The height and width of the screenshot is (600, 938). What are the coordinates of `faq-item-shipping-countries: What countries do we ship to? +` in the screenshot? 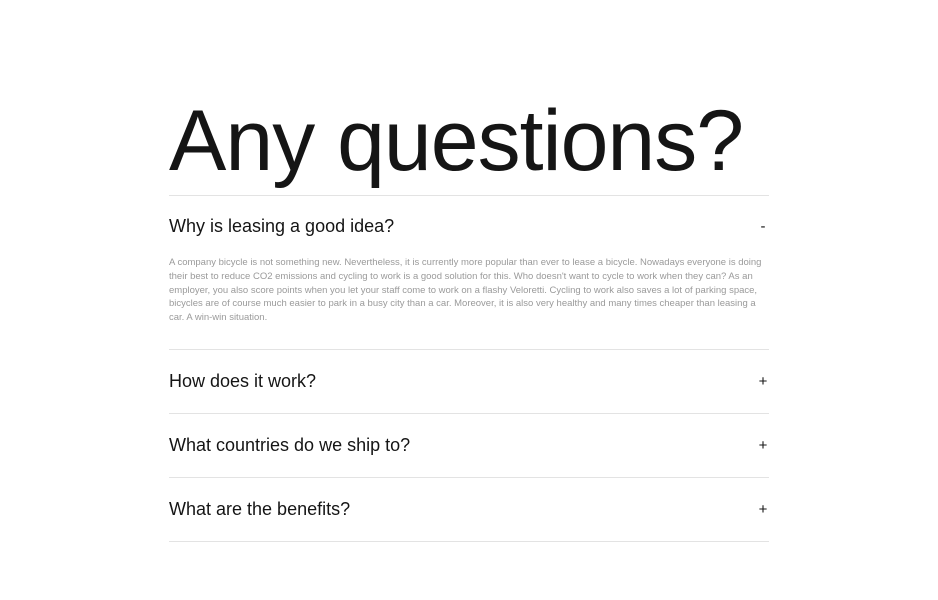 It's located at (469, 444).